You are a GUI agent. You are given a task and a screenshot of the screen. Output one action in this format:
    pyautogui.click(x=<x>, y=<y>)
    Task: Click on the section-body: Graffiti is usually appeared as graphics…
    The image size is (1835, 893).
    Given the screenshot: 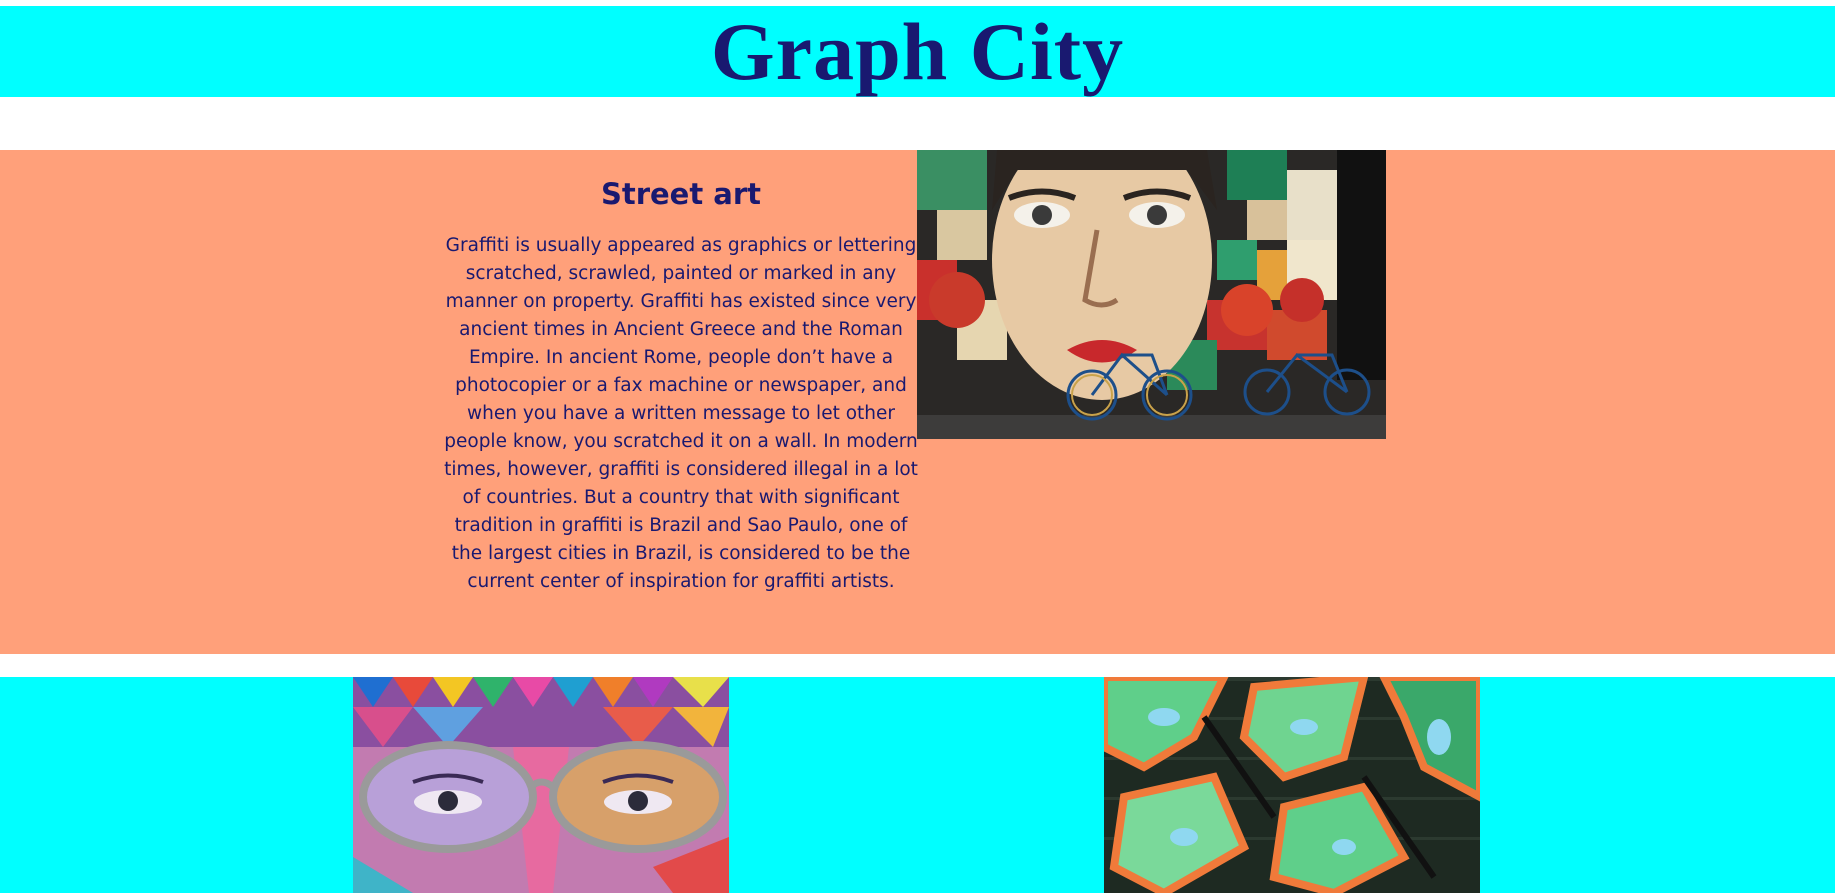 What is the action you would take?
    pyautogui.click(x=681, y=413)
    